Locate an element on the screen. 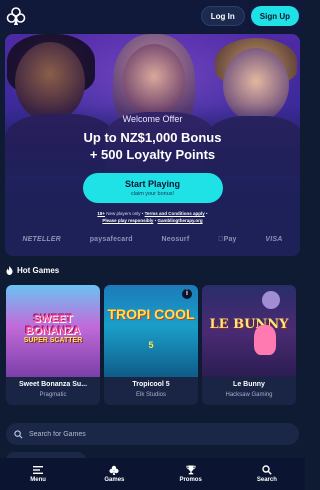 This screenshot has height=490, width=320. offer-line-2: + 500 Loyalty Points is located at coordinates (152, 154).